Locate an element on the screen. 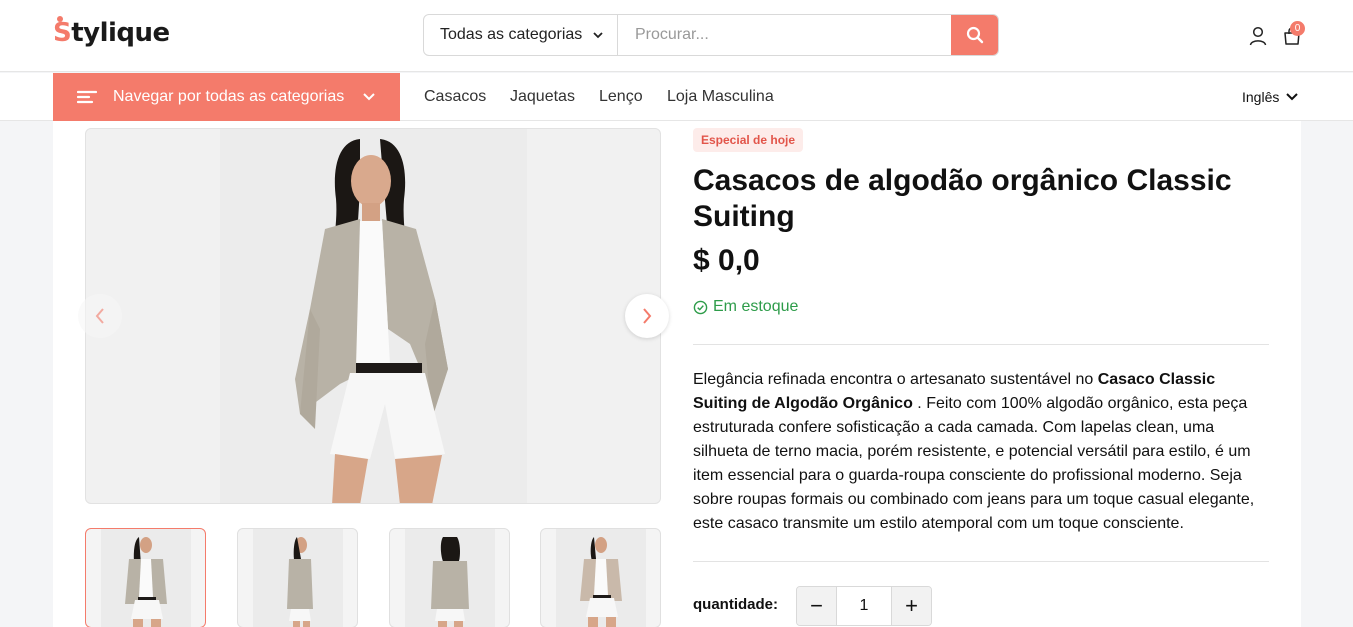 The width and height of the screenshot is (1353, 627). next-image-button is located at coordinates (647, 316).